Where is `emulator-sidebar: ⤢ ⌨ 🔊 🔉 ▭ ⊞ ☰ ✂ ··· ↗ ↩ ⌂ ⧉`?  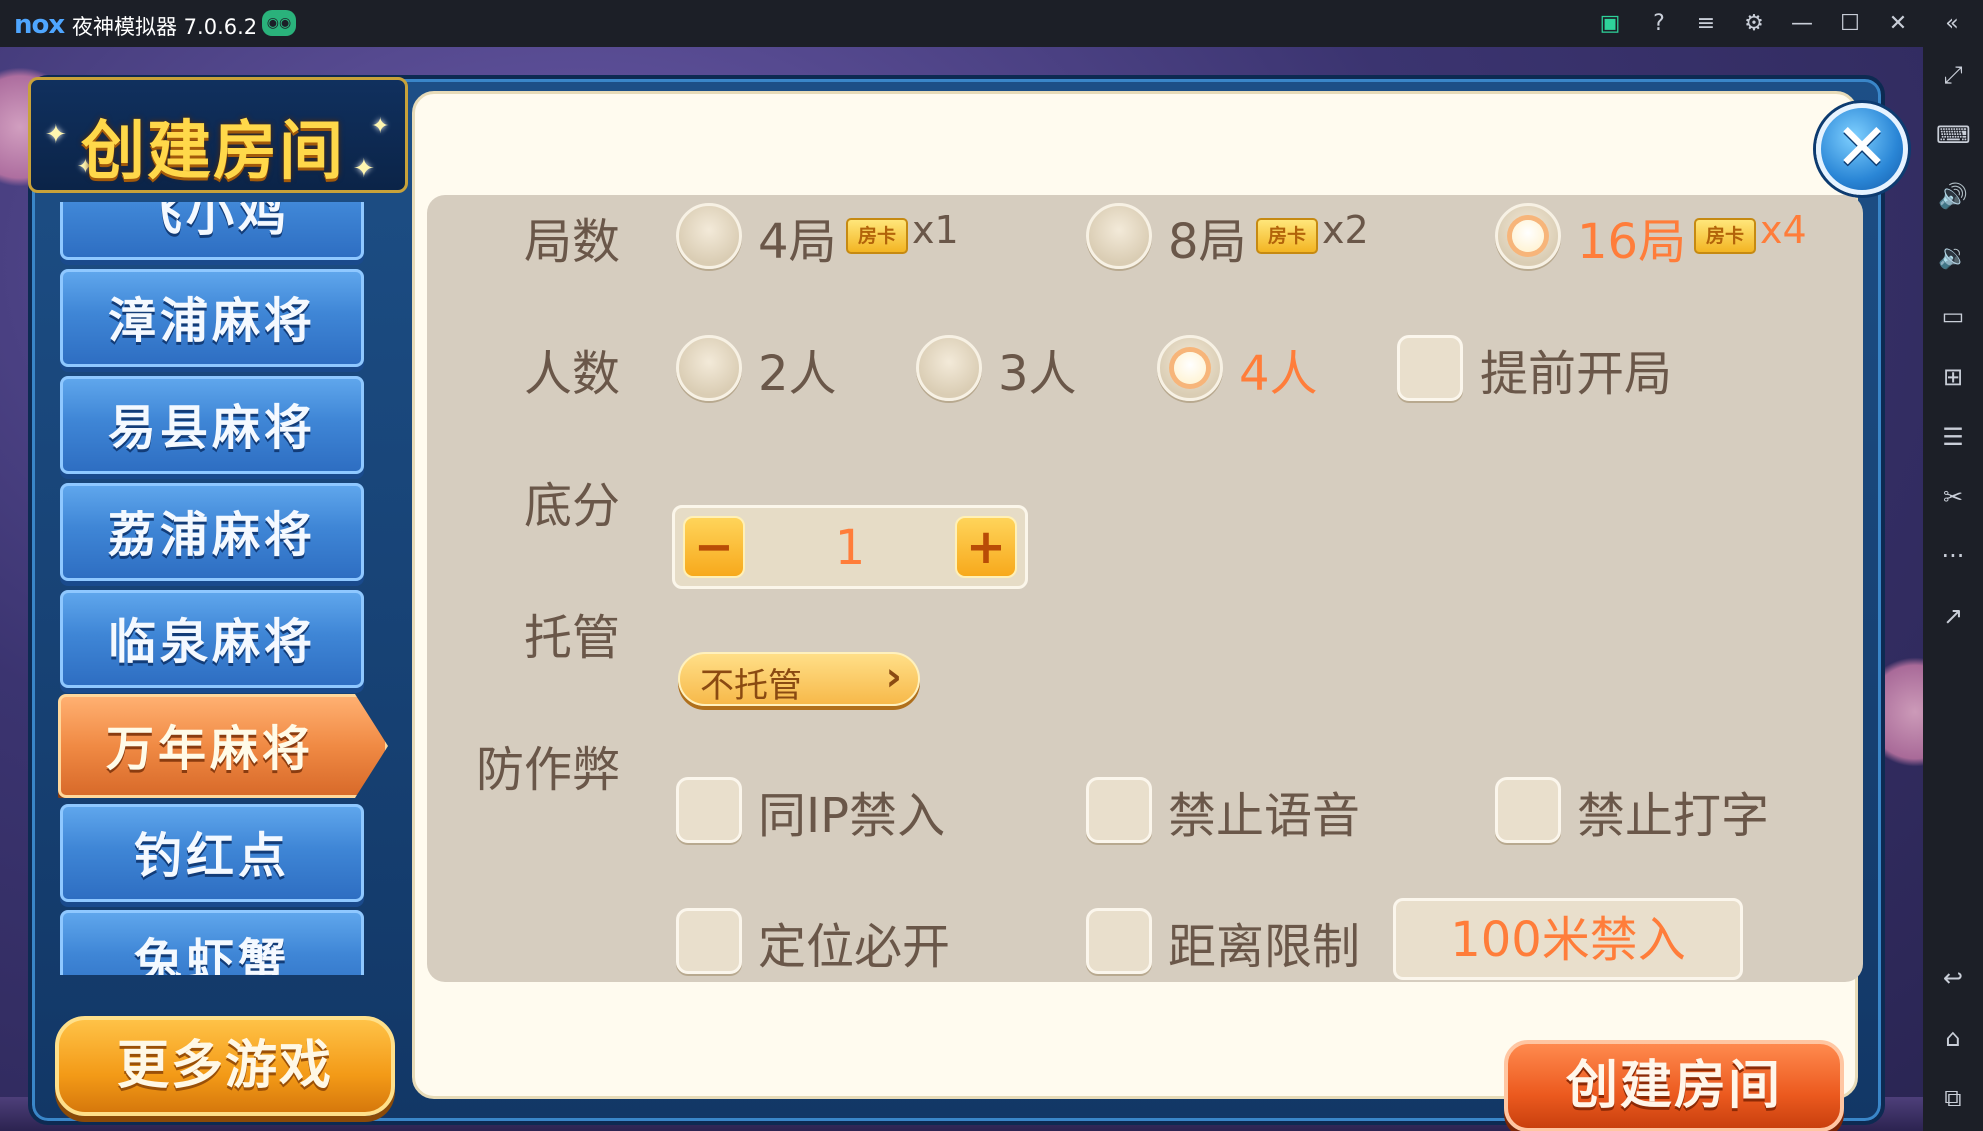
emulator-sidebar: ⤢ ⌨ 🔊 🔉 ▭ ⊞ ☰ ✂ ··· ↗ ↩ ⌂ ⧉ is located at coordinates (1953, 589).